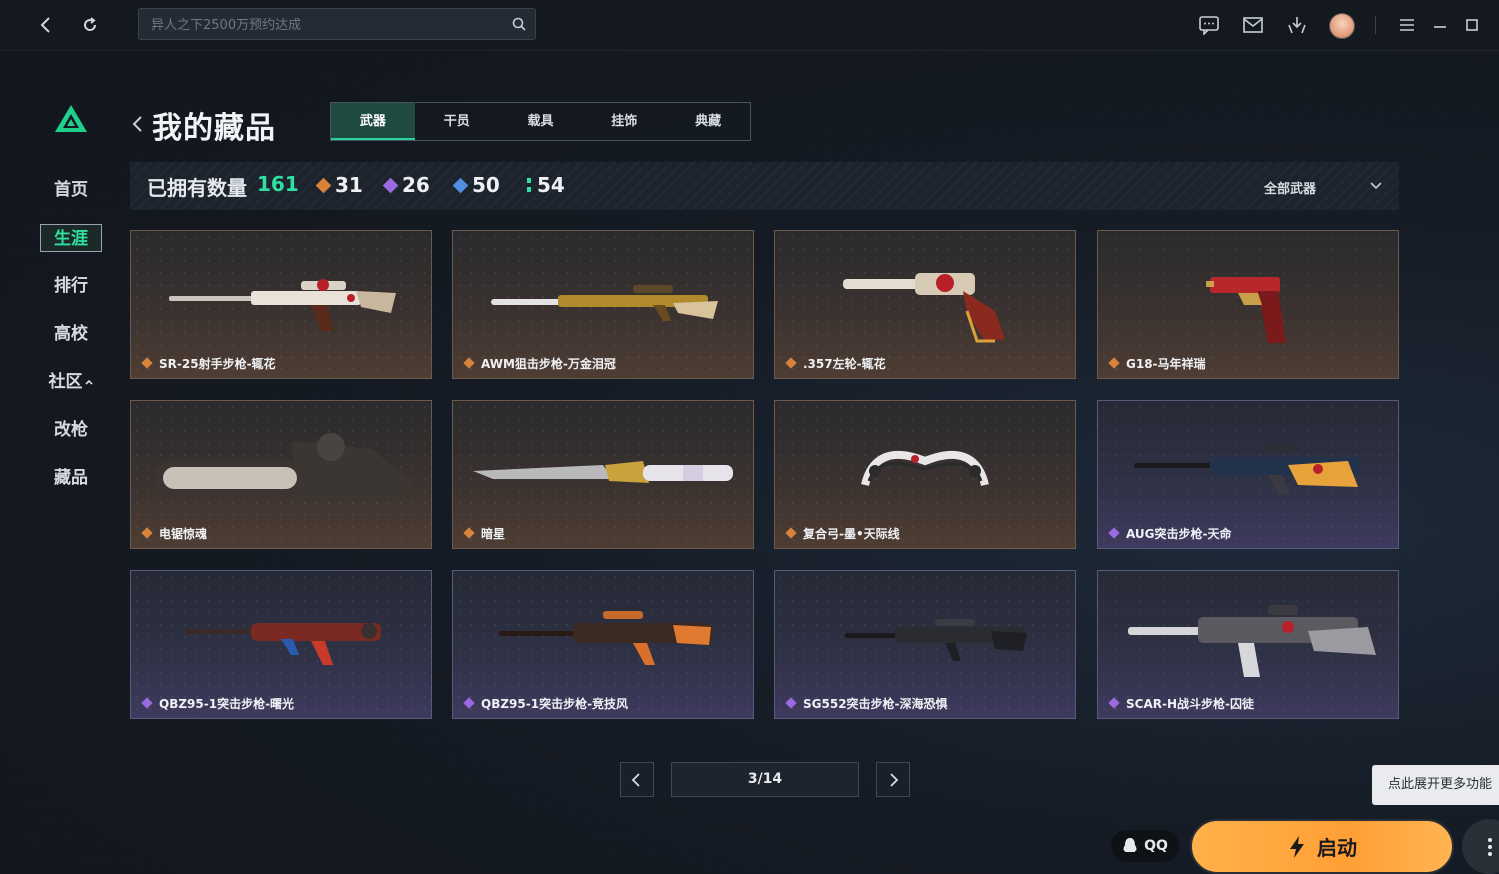 This screenshot has width=1499, height=874. I want to click on tab-weapons: 武器, so click(373, 121).